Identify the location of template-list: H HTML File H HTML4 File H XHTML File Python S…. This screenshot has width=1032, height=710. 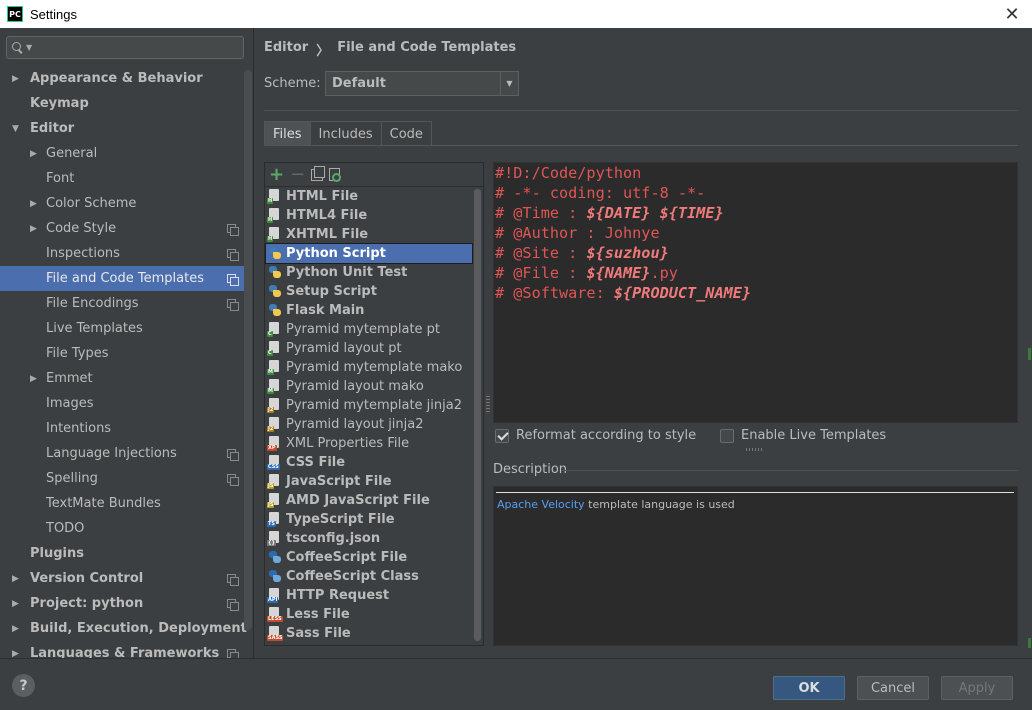
(369, 415).